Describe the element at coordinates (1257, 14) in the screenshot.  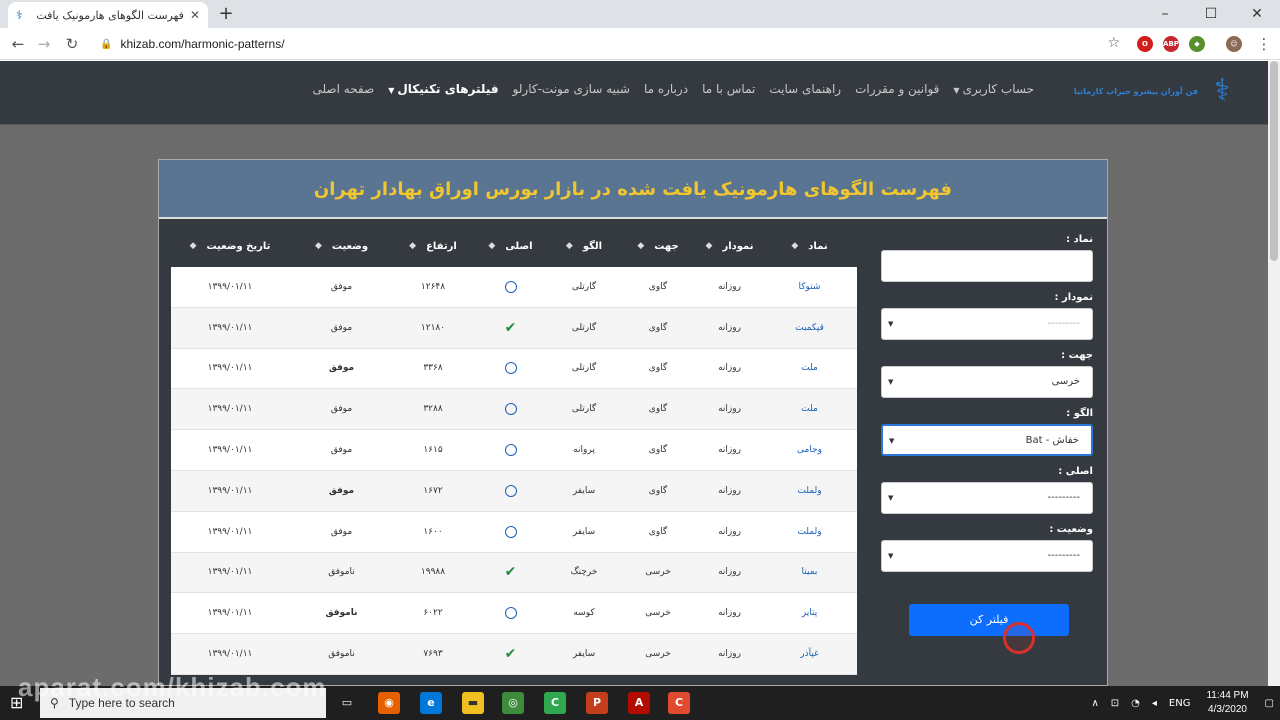
I see `close-window-icon: ✕` at that location.